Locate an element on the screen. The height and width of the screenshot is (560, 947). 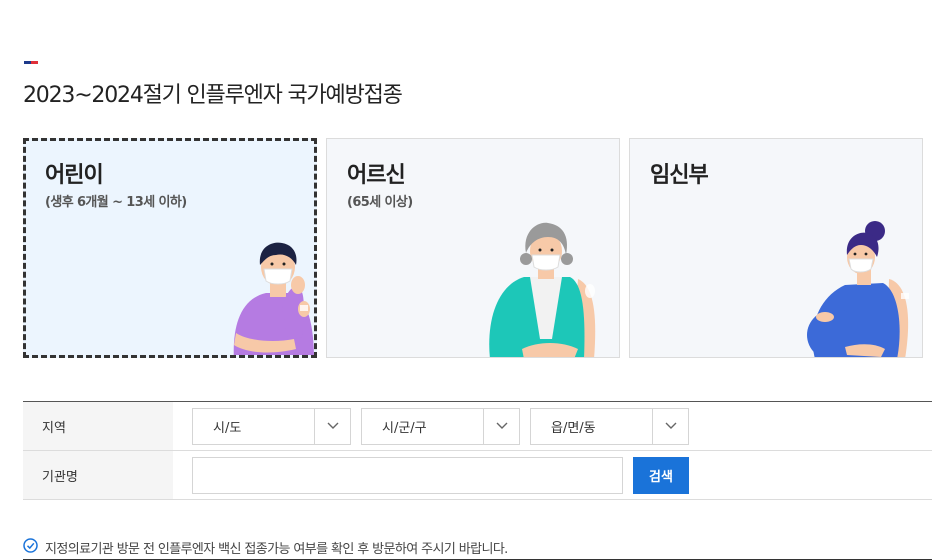
sigungu-select: 시/군/구 is located at coordinates (440, 426).